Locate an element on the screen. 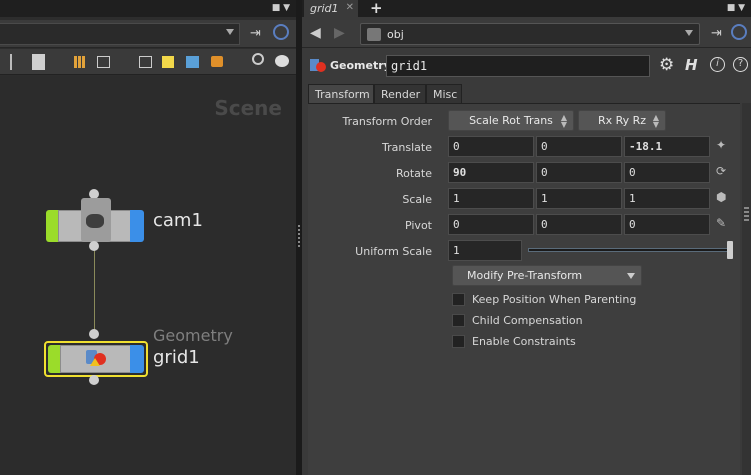 The image size is (751, 475). keep-position-label: Keep Position When Parenting is located at coordinates (554, 299).